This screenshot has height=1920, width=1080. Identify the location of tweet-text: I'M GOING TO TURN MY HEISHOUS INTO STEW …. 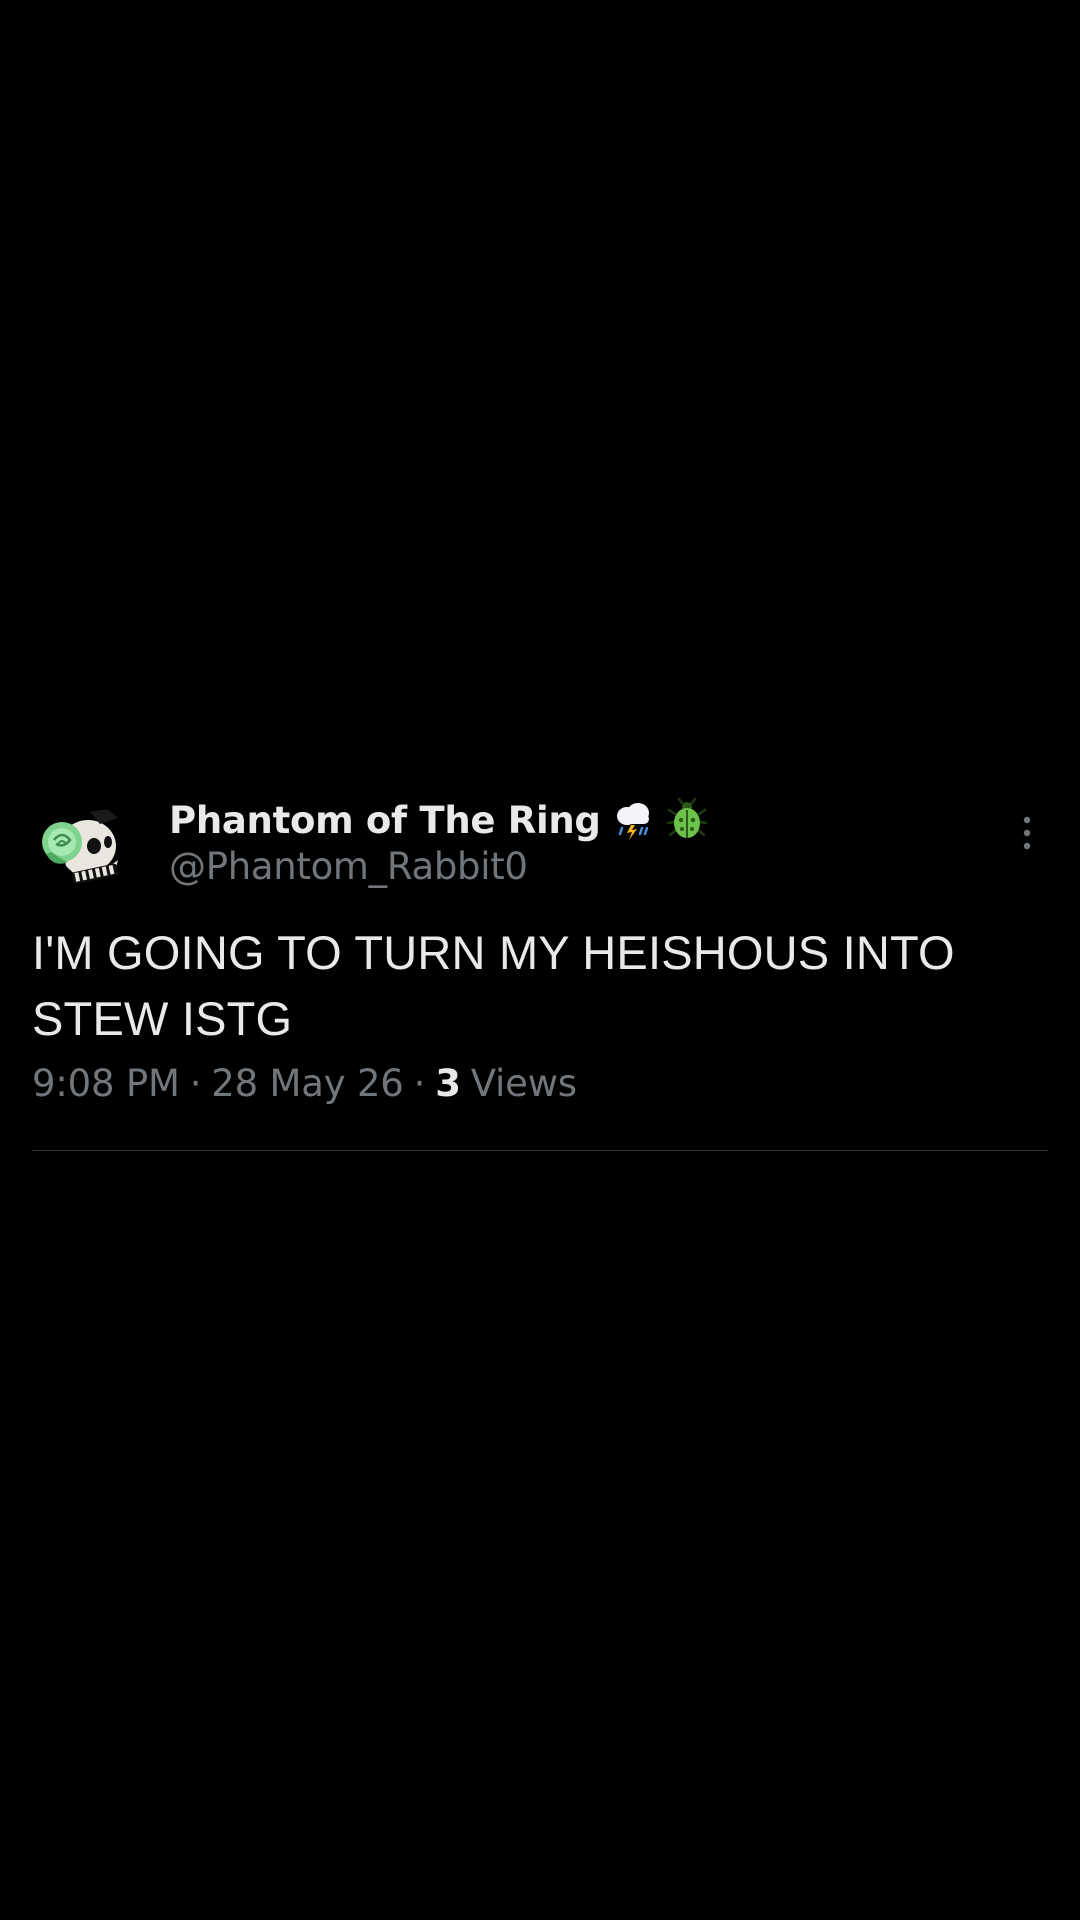
(493, 985).